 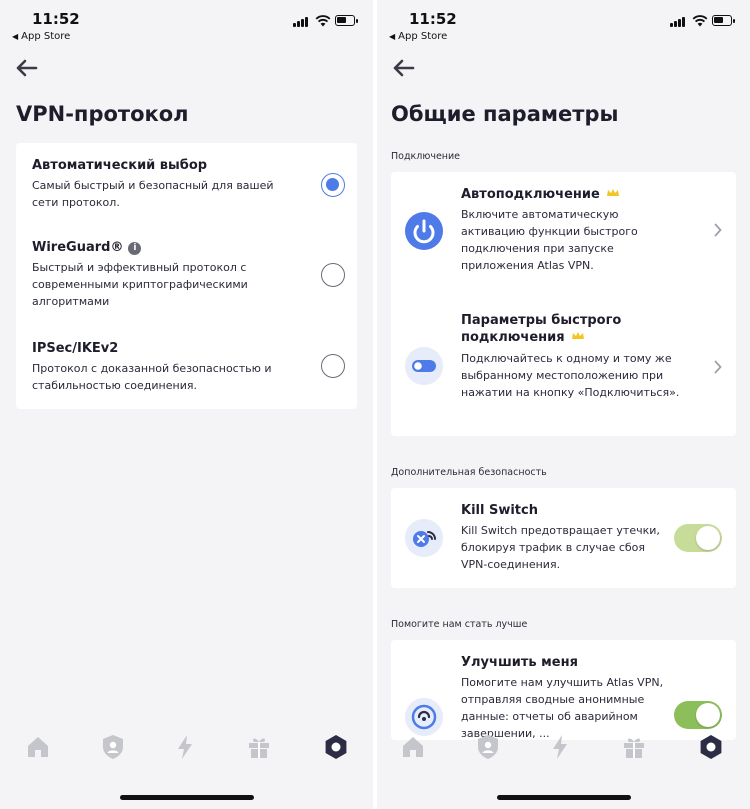 What do you see at coordinates (469, 472) in the screenshot?
I see `section-label-security: Дополнительная безопасность` at bounding box center [469, 472].